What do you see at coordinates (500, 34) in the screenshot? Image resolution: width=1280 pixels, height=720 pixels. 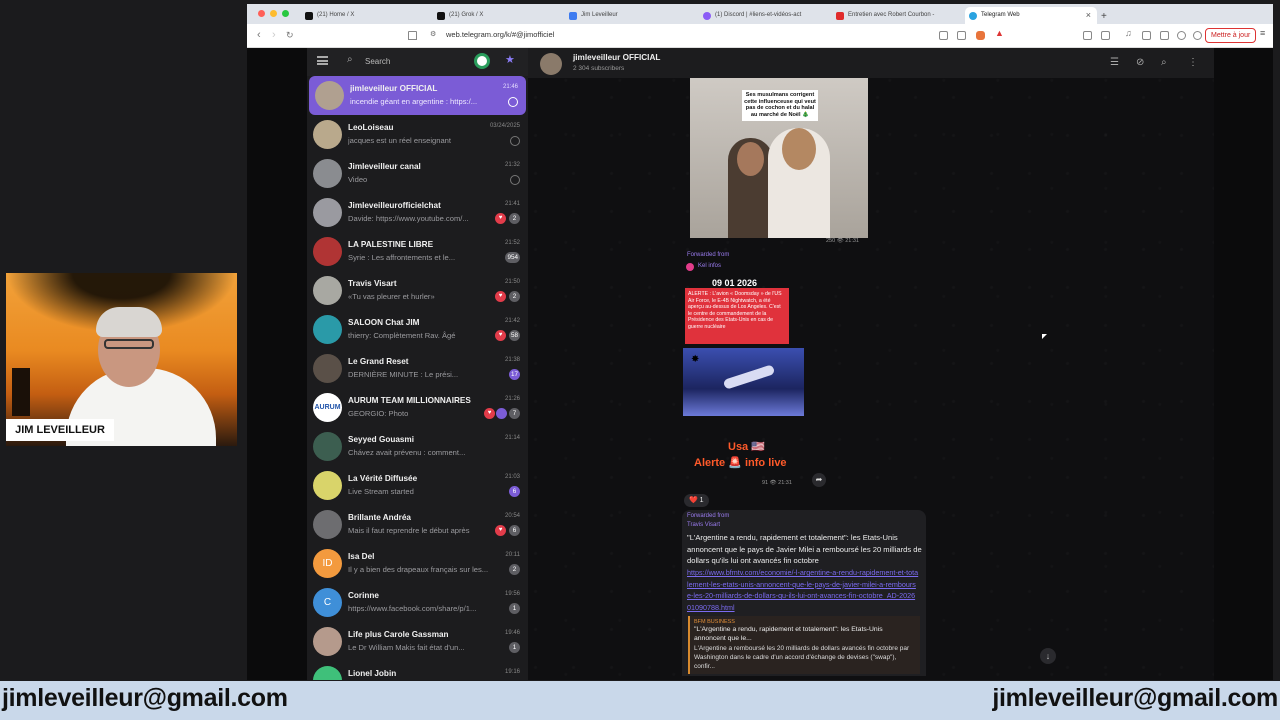 I see `url-field: web.telegram.org/k/#@jimofficiel` at bounding box center [500, 34].